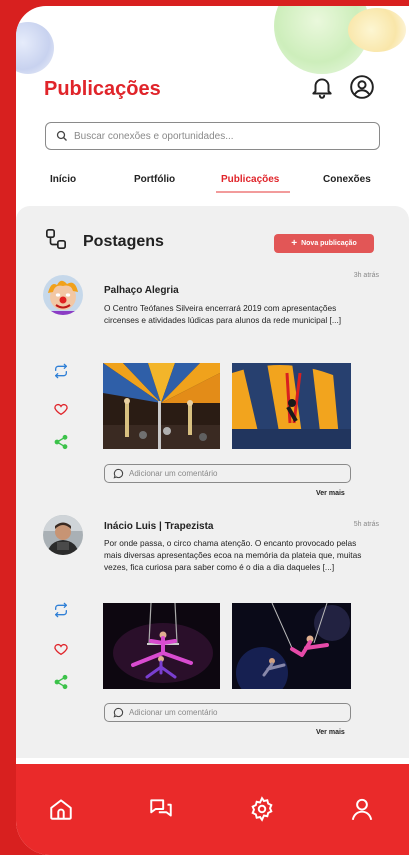 The width and height of the screenshot is (409, 855). What do you see at coordinates (329, 243) in the screenshot?
I see `new-post-label: Nova publicação` at bounding box center [329, 243].